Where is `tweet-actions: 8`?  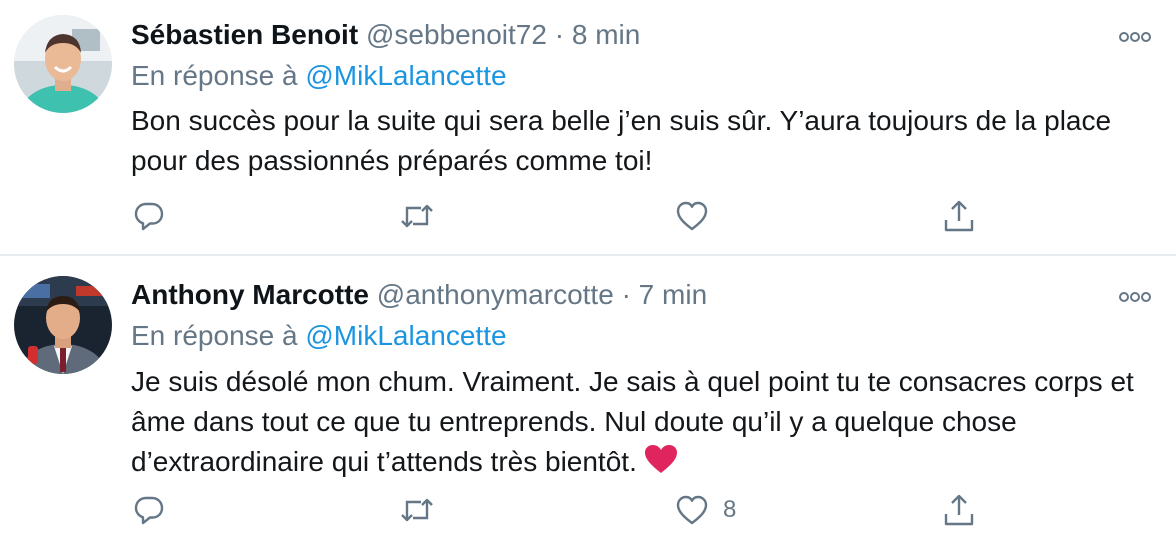
tweet-actions: 8 is located at coordinates (561, 510).